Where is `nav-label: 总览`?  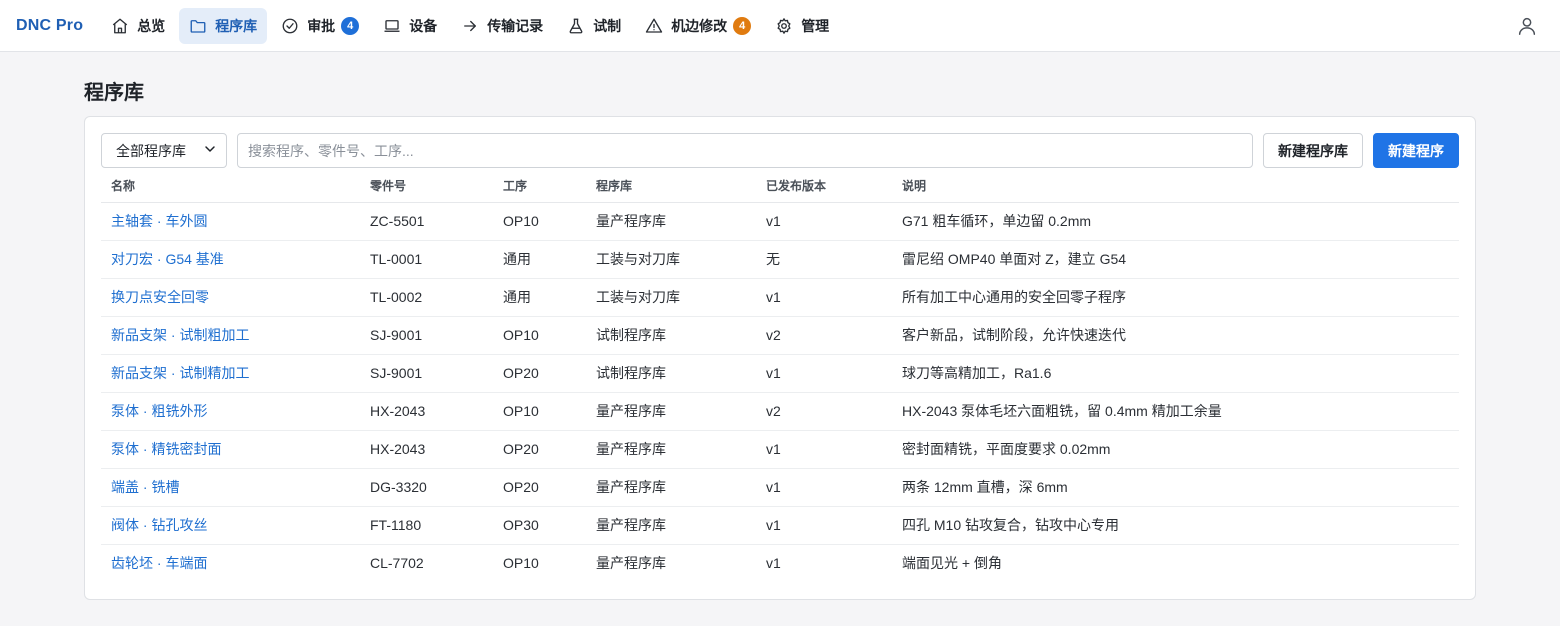
nav-label: 总览 is located at coordinates (151, 25).